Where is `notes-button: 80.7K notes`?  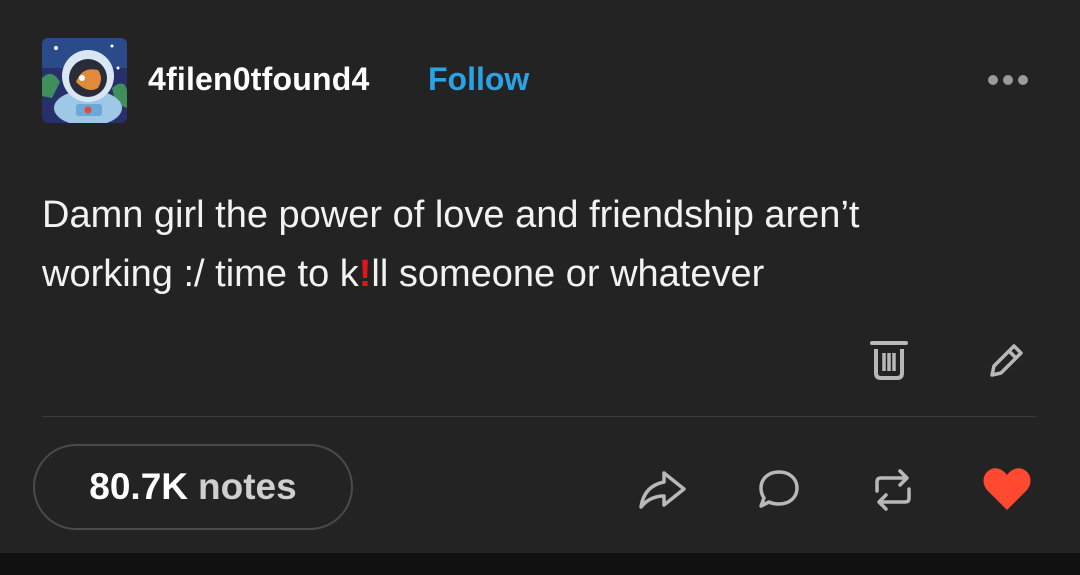
notes-button: 80.7K notes is located at coordinates (193, 487).